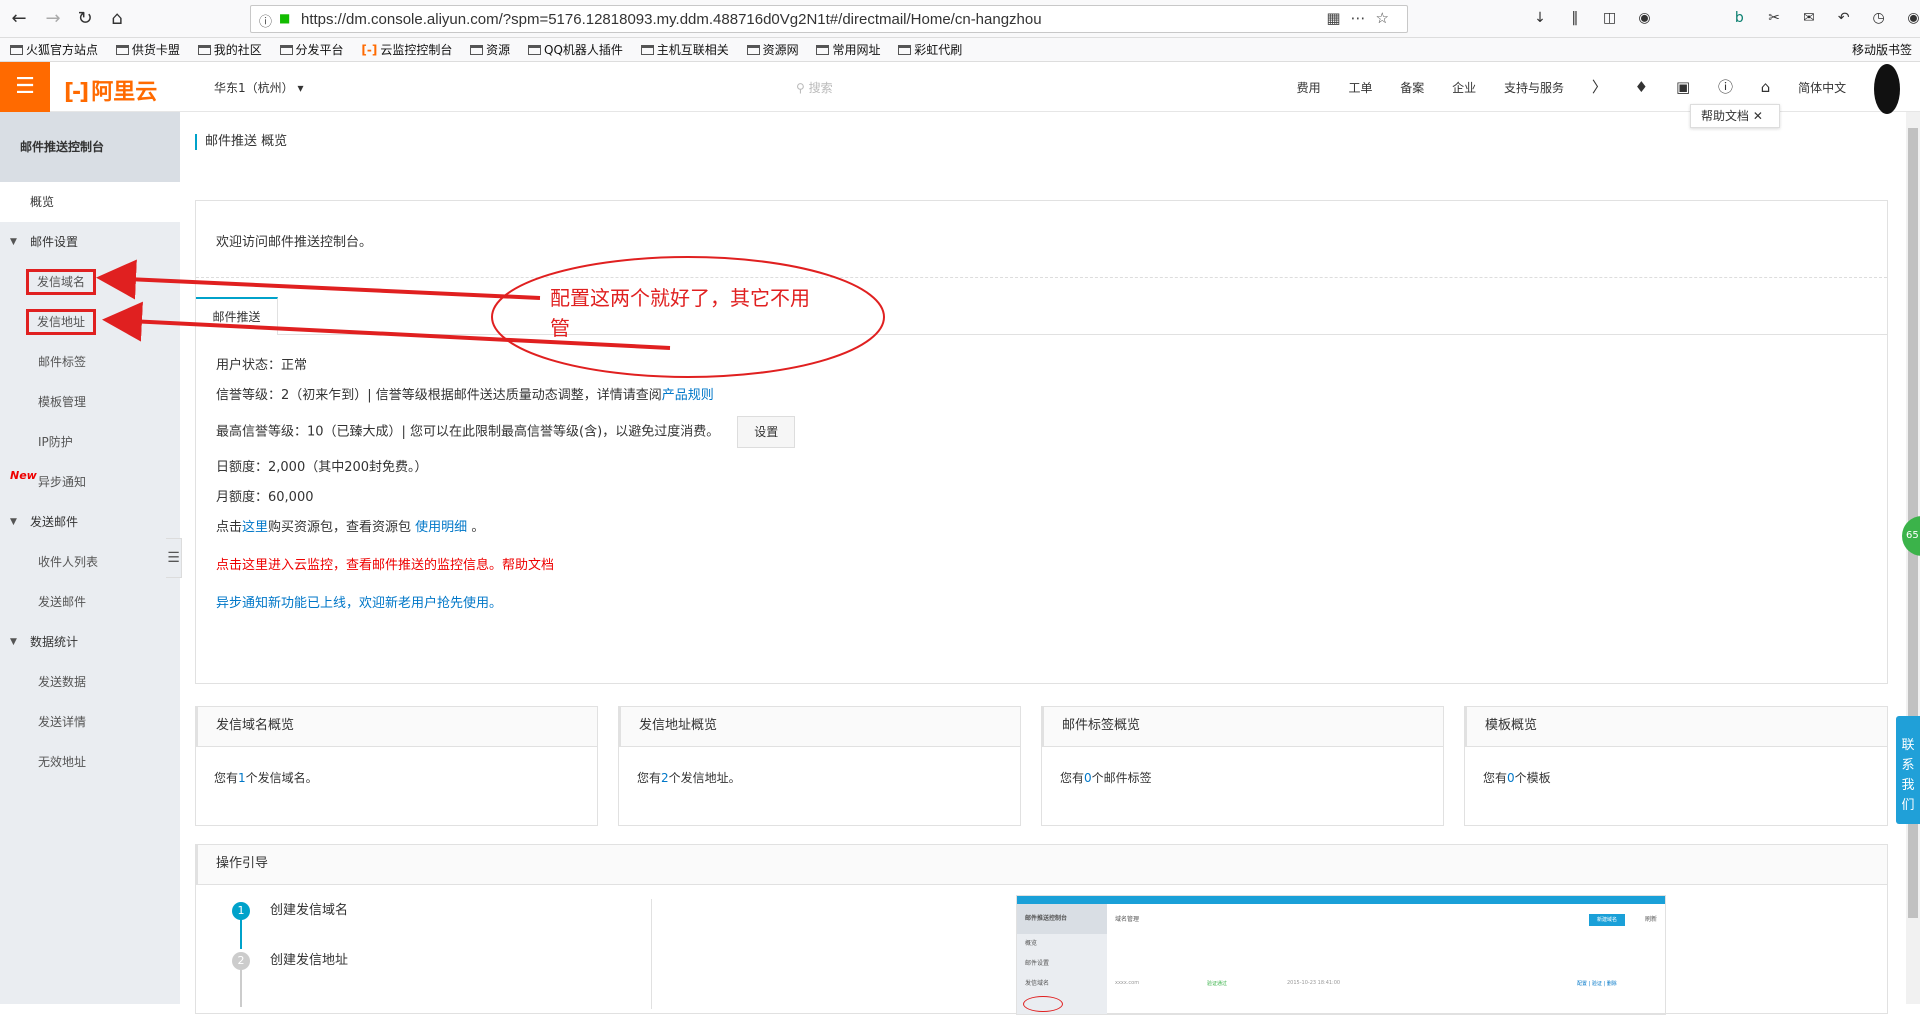 The width and height of the screenshot is (1920, 1015). Describe the element at coordinates (285, 18) in the screenshot. I see `lock-icon: ■` at that location.